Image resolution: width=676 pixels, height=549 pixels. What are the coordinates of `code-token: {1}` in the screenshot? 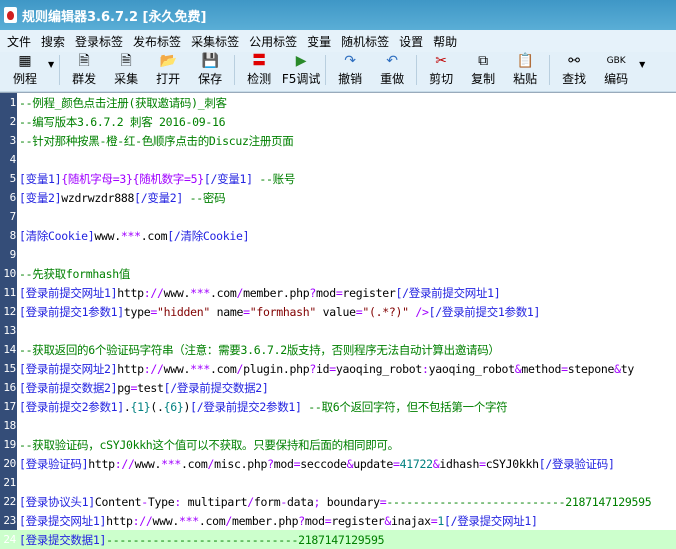 It's located at (140, 406).